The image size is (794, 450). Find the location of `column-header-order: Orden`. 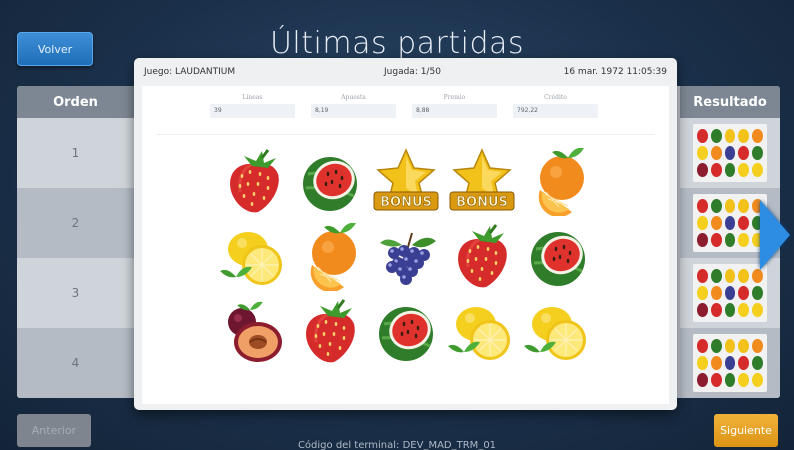

column-header-order: Orden is located at coordinates (75, 102).